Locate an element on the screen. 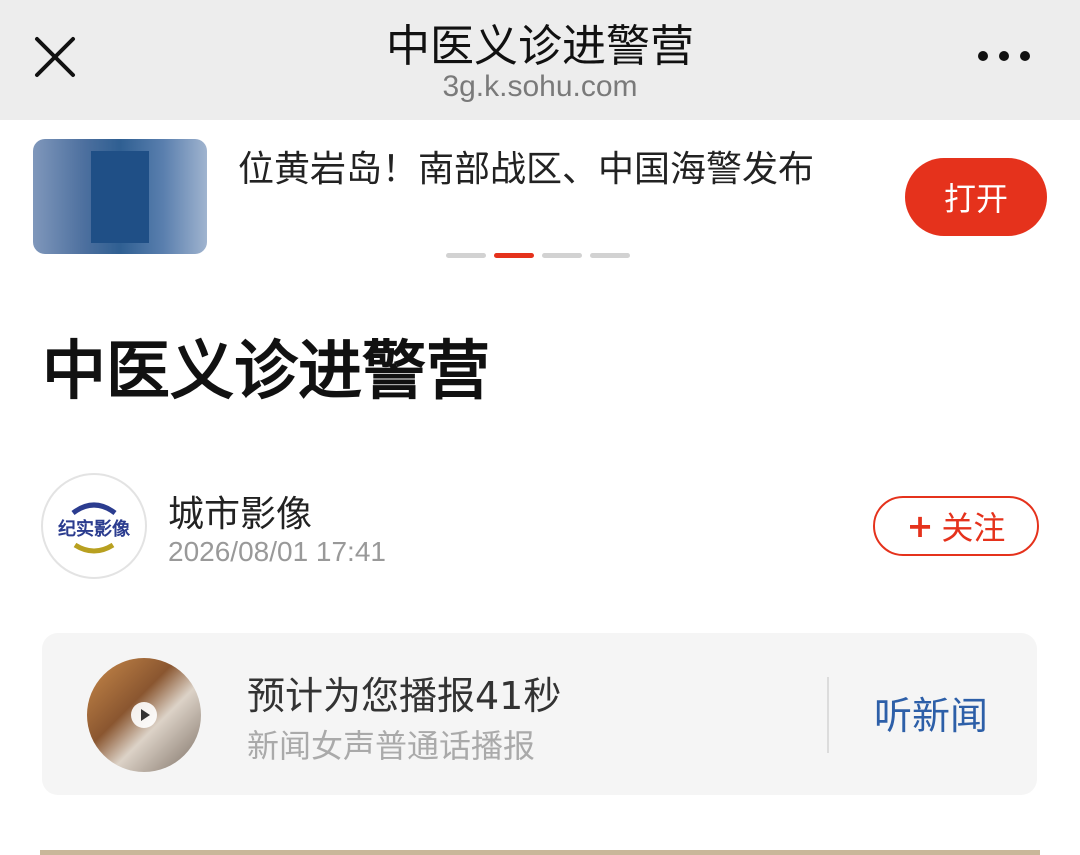  plus-icon: + is located at coordinates (920, 526).